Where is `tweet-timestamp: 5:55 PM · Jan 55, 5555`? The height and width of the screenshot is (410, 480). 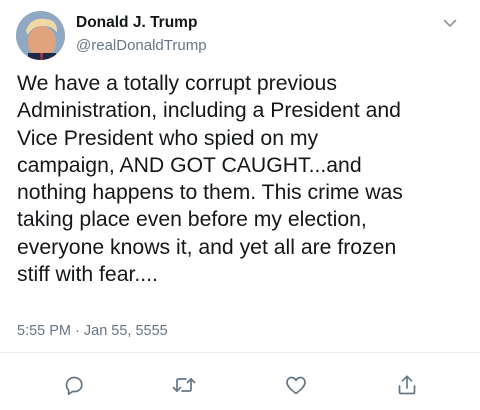 tweet-timestamp: 5:55 PM · Jan 55, 5555 is located at coordinates (92, 331).